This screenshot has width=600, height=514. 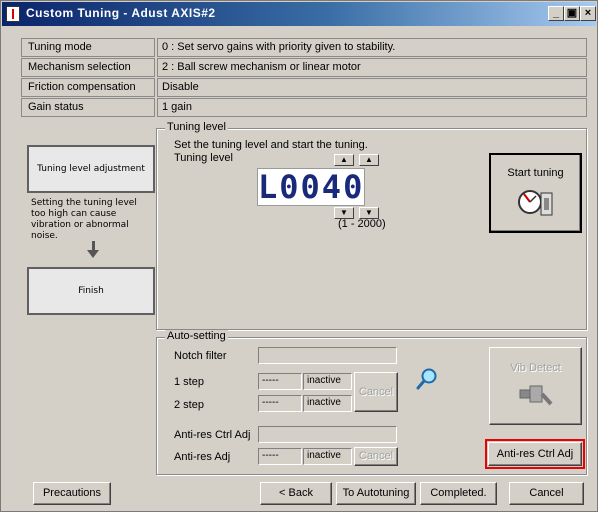 What do you see at coordinates (13, 14) in the screenshot?
I see `app-icon` at bounding box center [13, 14].